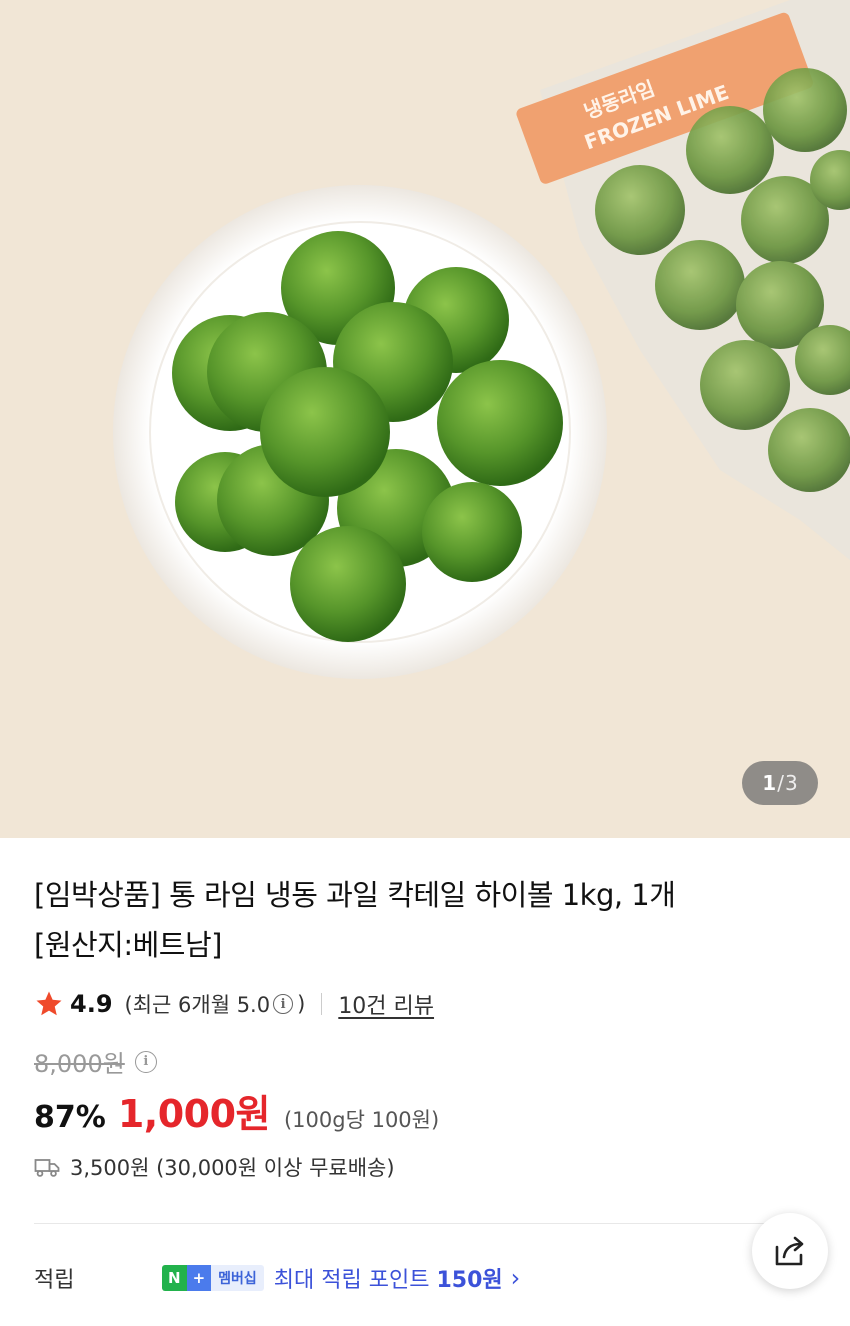 This screenshot has height=1326, width=850. I want to click on rating-row: 4.9 (최근 6개월 5.0 i ) 10건 리뷰, so click(234, 1004).